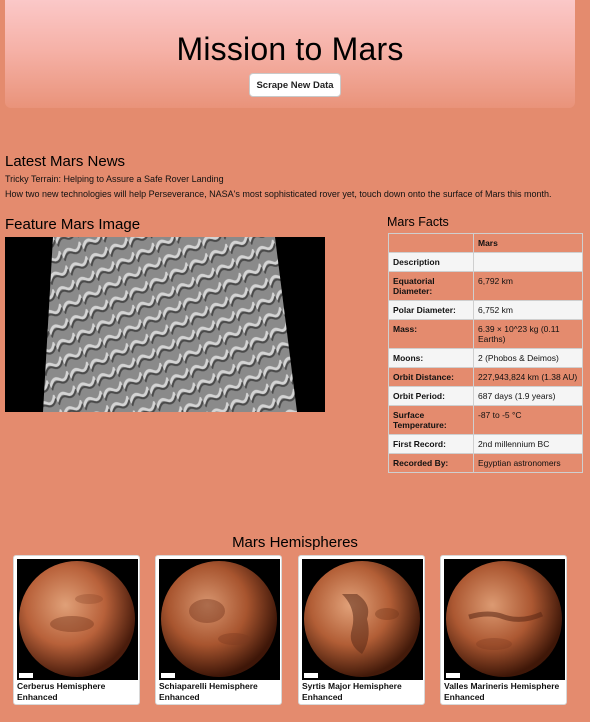 Image resolution: width=590 pixels, height=722 pixels. Describe the element at coordinates (431, 334) in the screenshot. I see `fact-label: Mass:` at that location.